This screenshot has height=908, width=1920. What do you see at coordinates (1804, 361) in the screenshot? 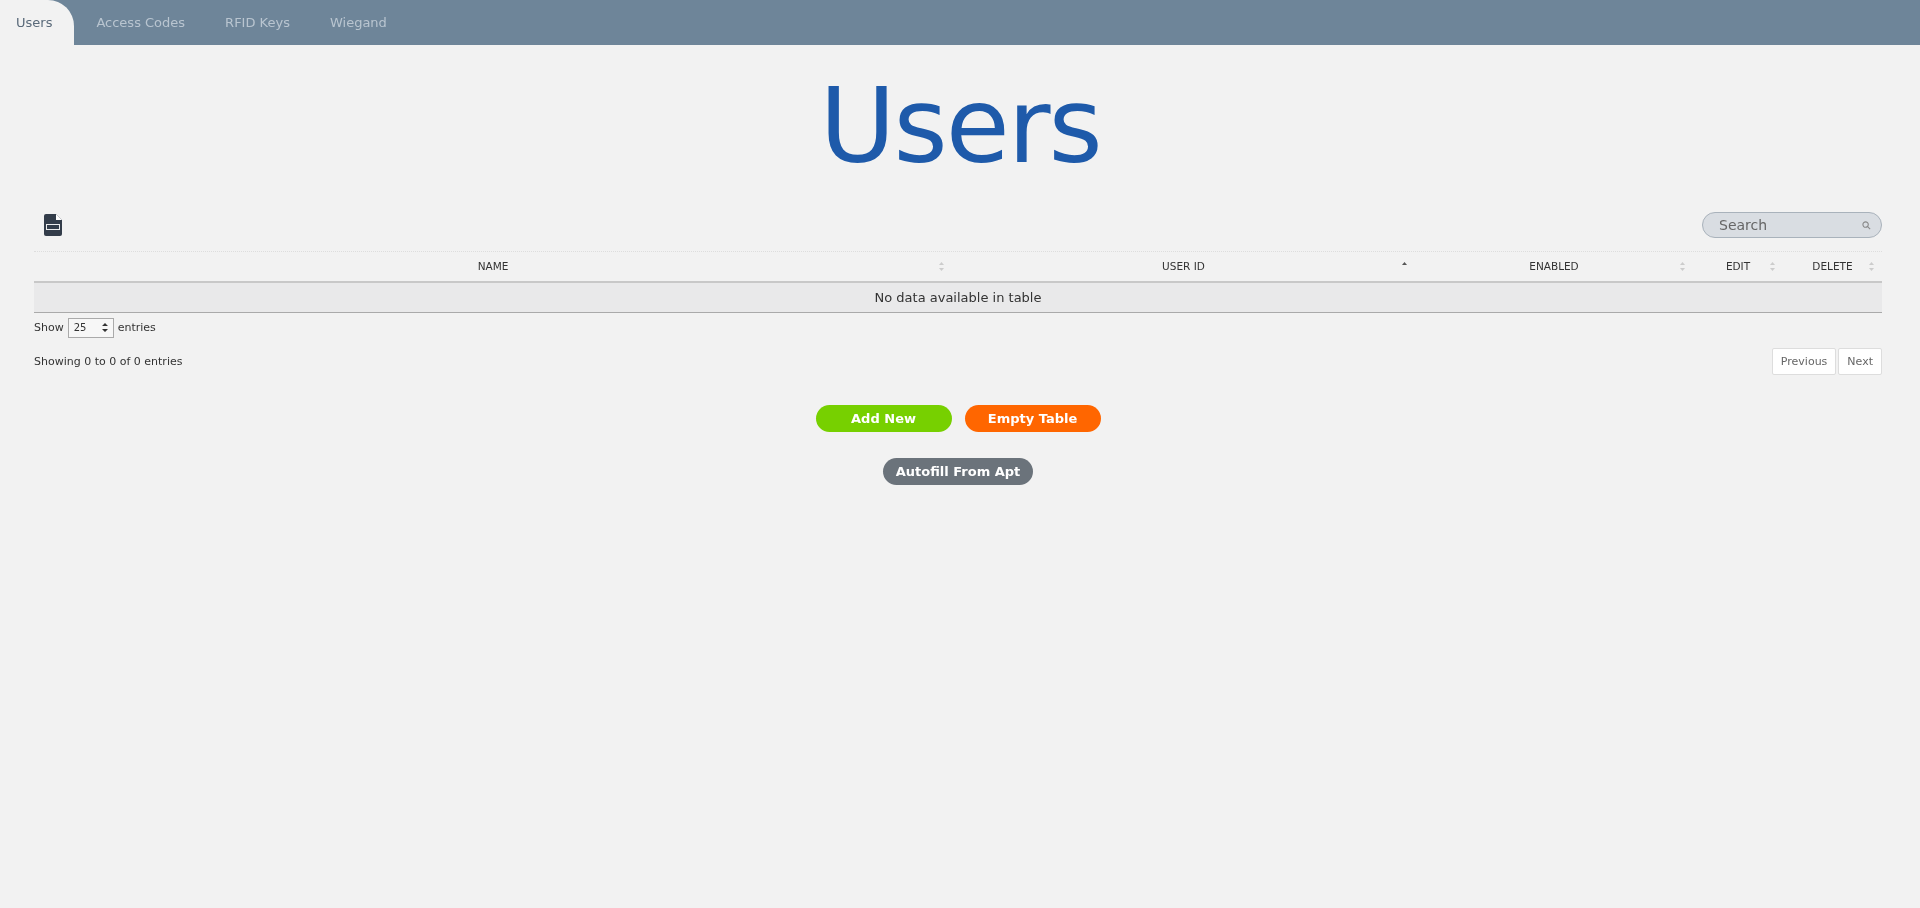
I see `pagination-button: Previous` at bounding box center [1804, 361].